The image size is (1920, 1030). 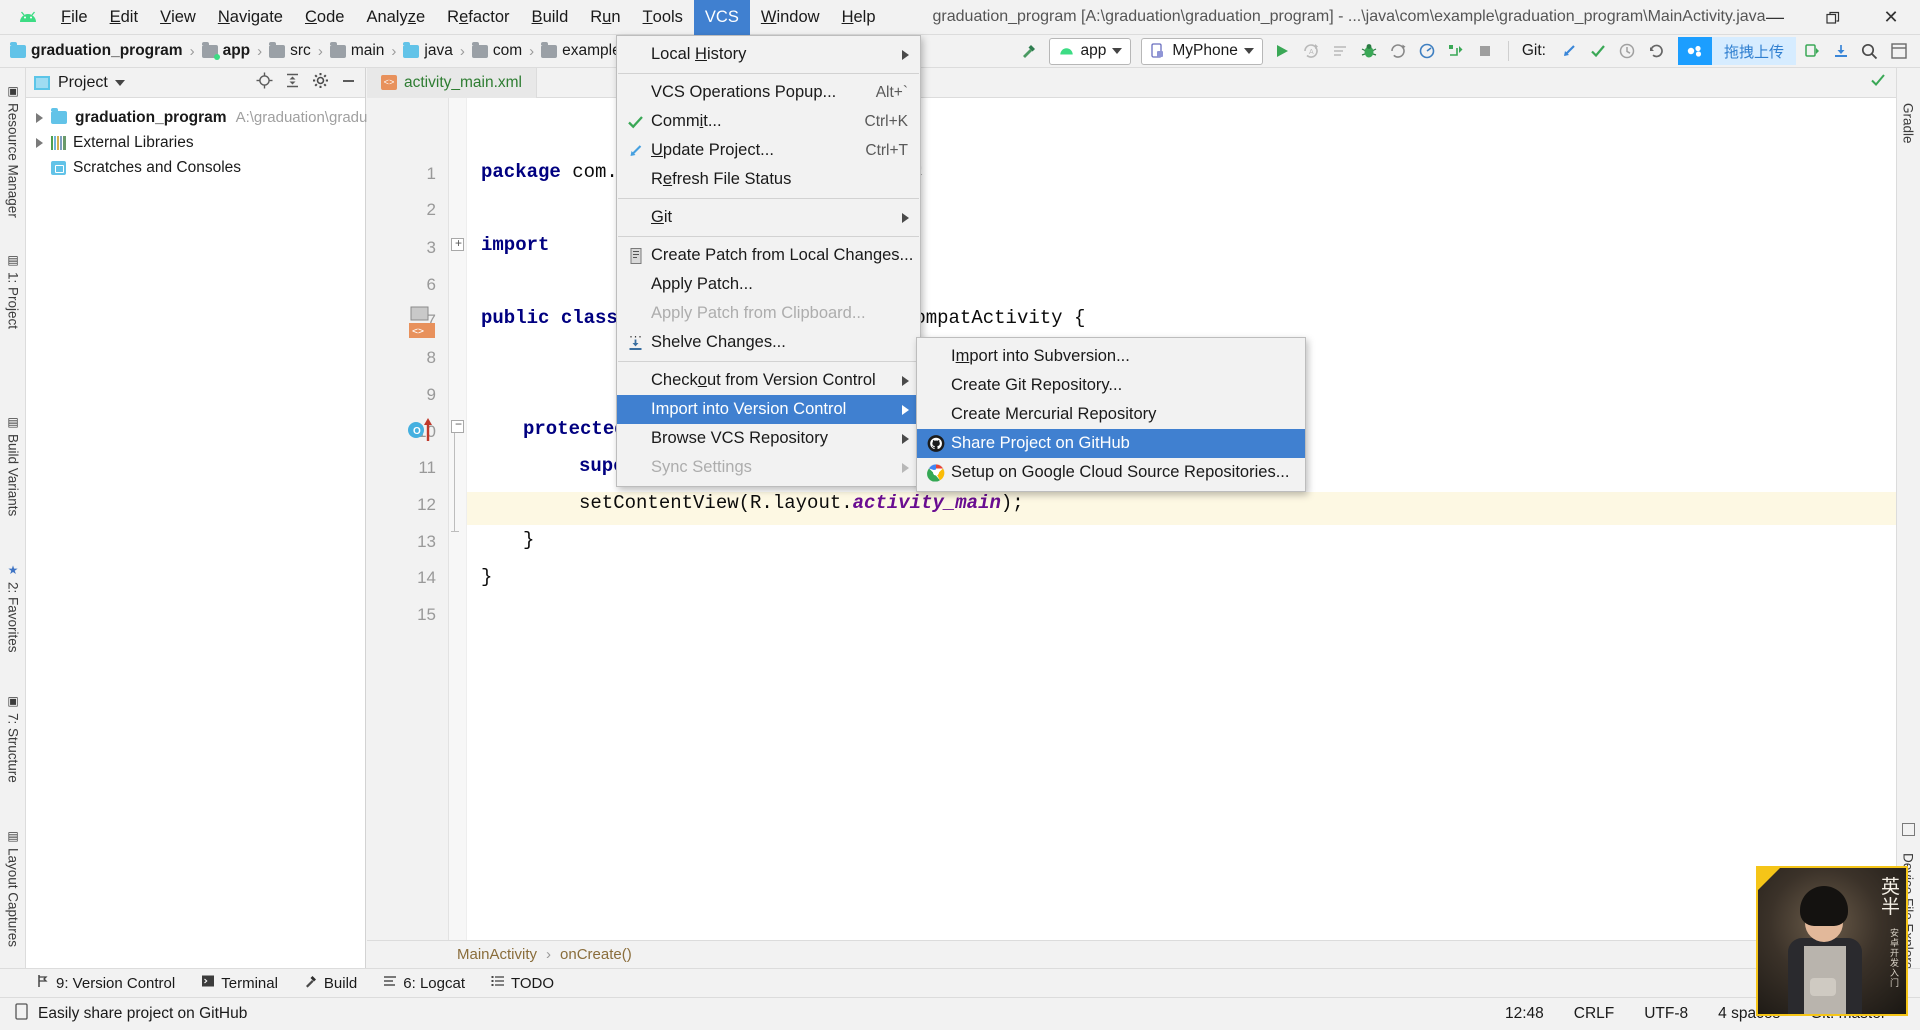 I want to click on menu-build: Build, so click(x=550, y=17).